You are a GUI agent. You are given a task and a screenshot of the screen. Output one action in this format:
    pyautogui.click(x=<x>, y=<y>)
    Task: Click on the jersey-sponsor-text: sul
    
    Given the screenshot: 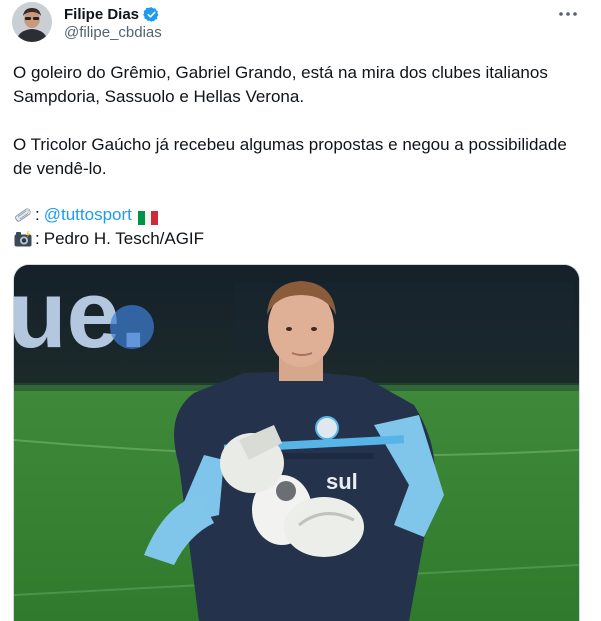 What is the action you would take?
    pyautogui.click(x=342, y=481)
    